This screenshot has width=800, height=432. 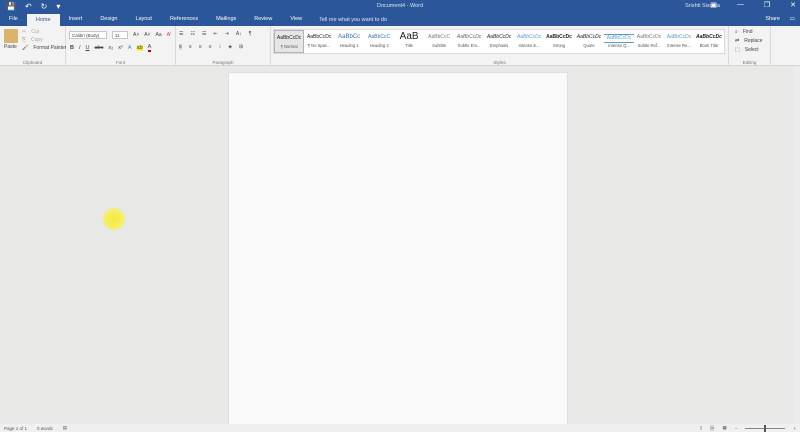 I want to click on style-name: Book Title, so click(x=709, y=45).